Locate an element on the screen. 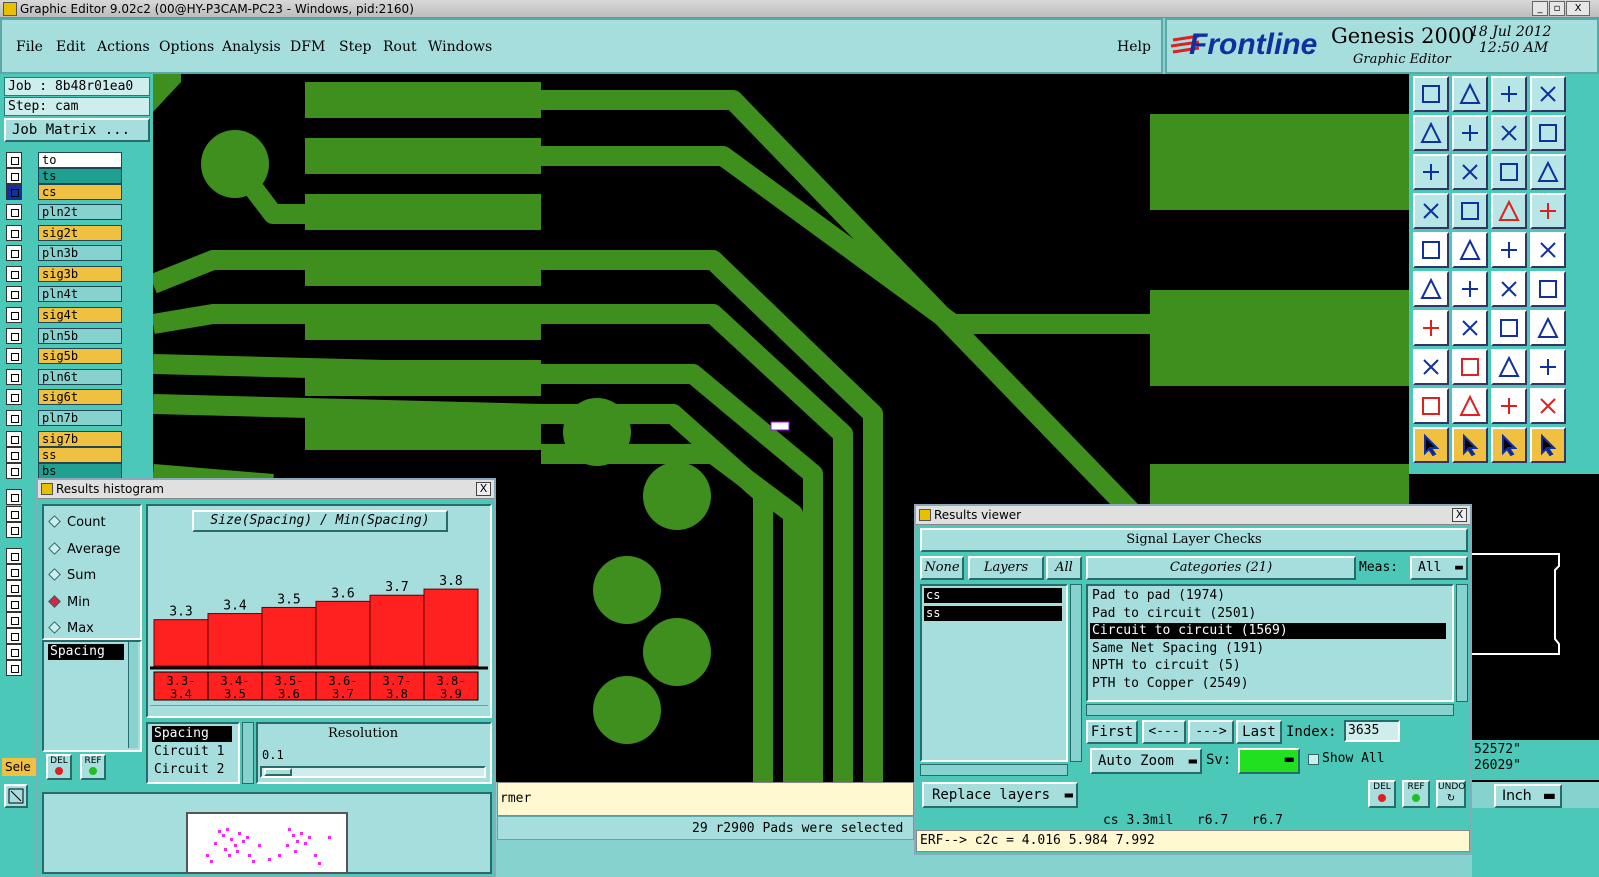 This screenshot has height=877, width=1599. layer-row-pln7b: pln7b is located at coordinates (64, 418).